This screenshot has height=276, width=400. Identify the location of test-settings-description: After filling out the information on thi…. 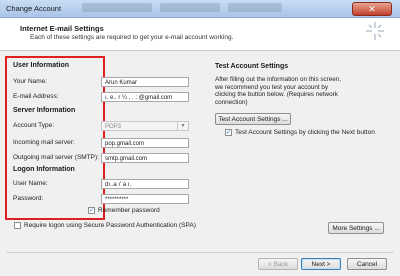
(278, 91).